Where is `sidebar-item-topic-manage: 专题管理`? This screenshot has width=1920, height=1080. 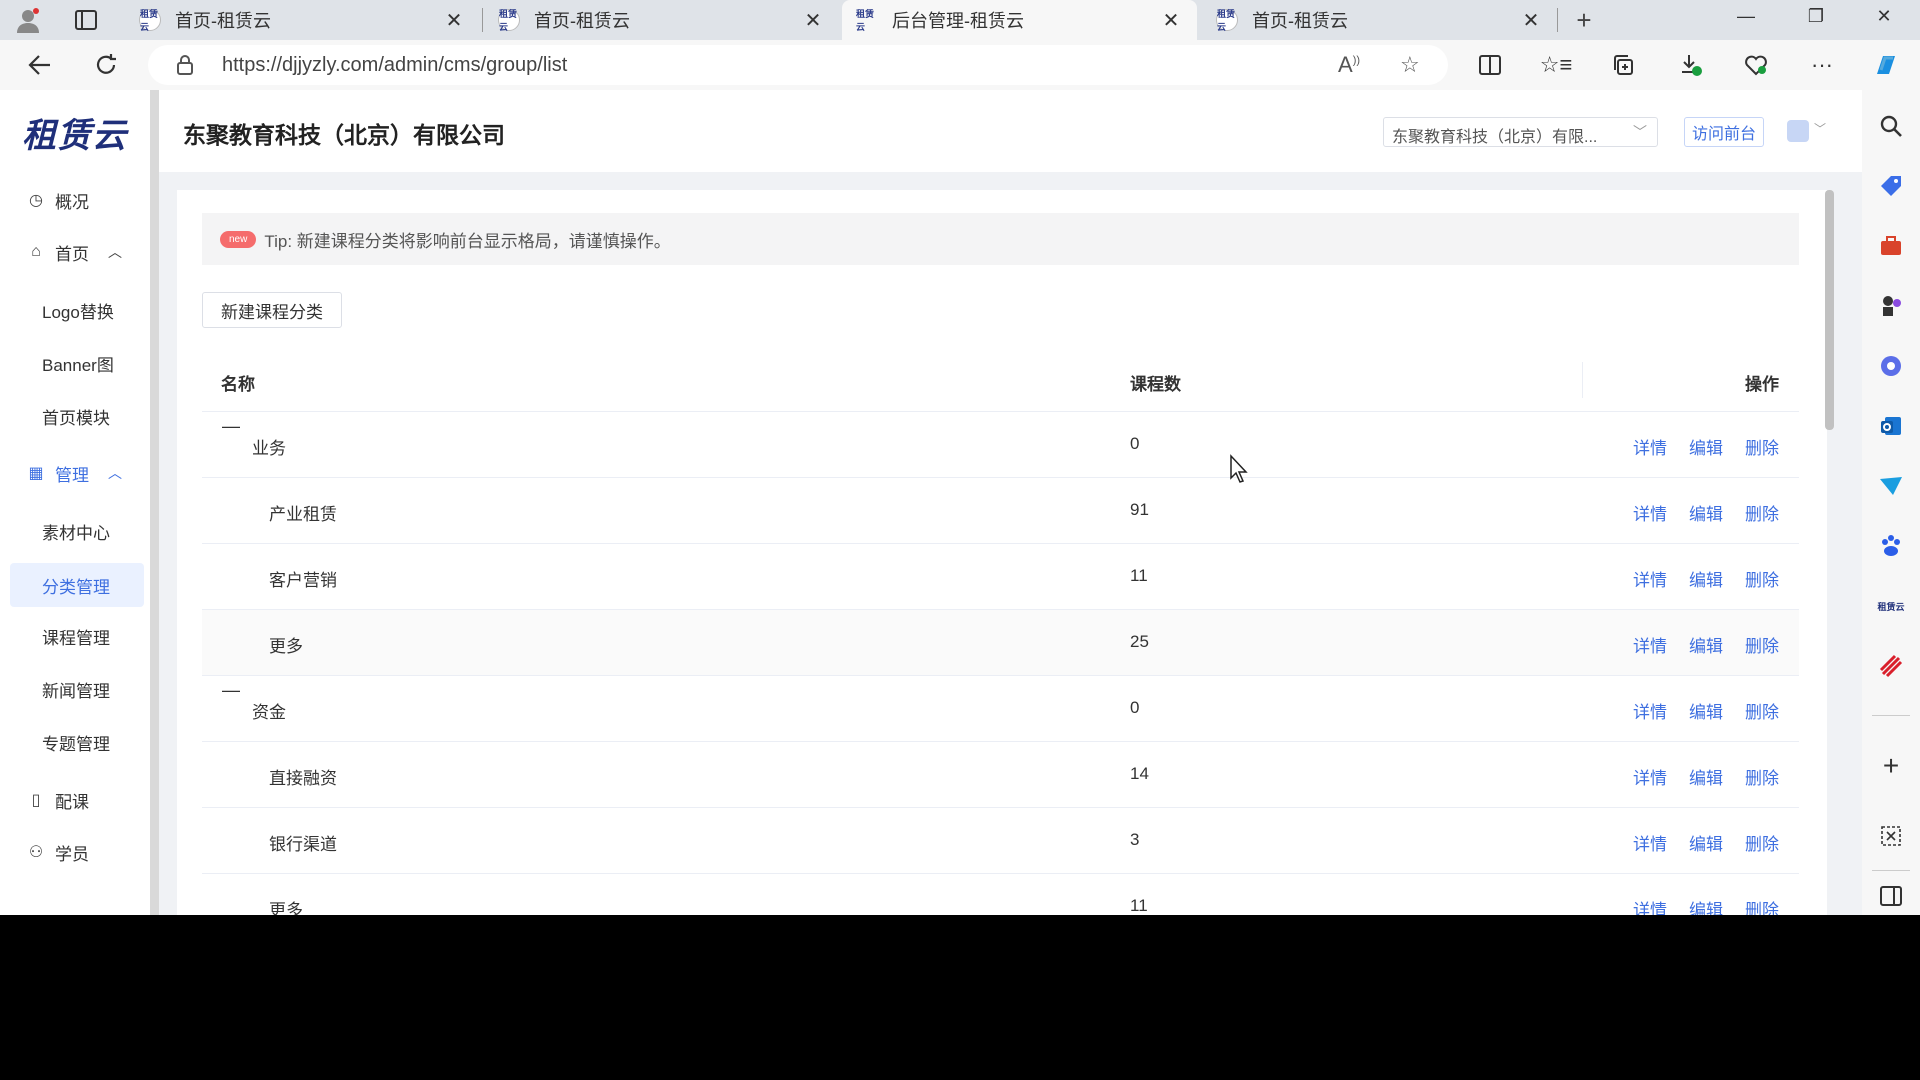 sidebar-item-topic-manage: 专题管理 is located at coordinates (77, 742).